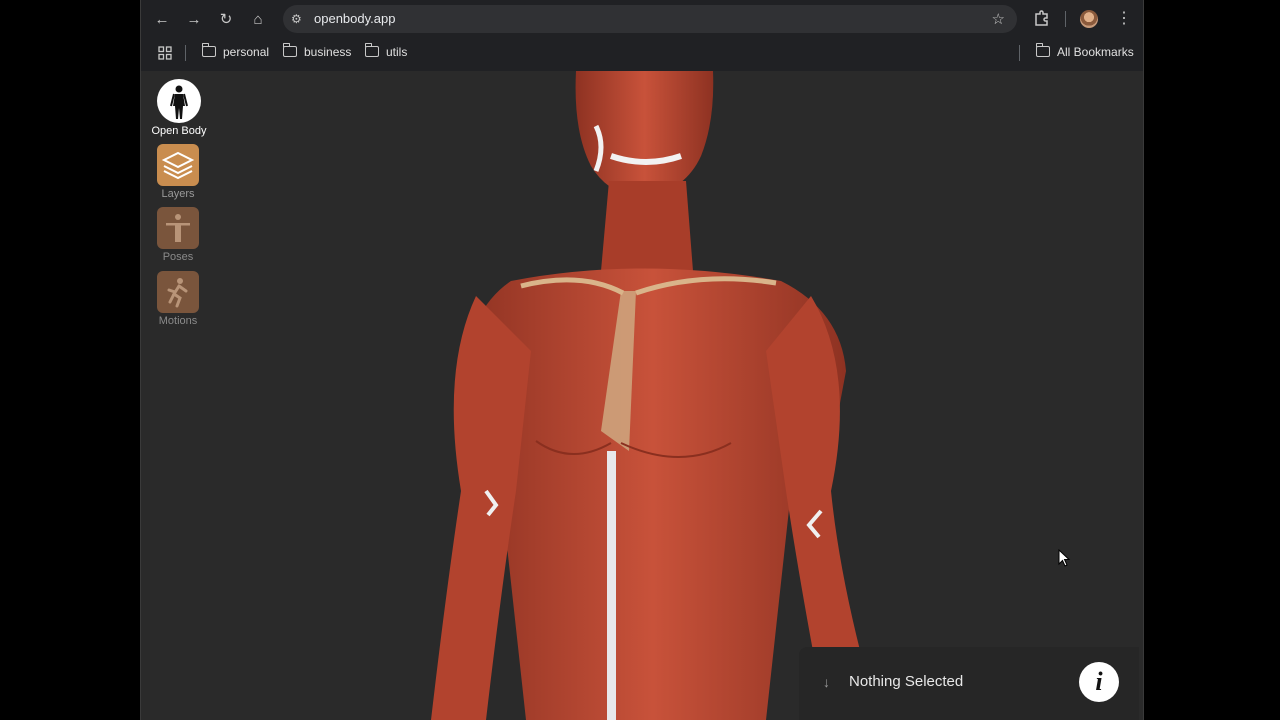 The image size is (1280, 720). Describe the element at coordinates (235, 54) in the screenshot. I see `bookmark-personal: personal` at that location.